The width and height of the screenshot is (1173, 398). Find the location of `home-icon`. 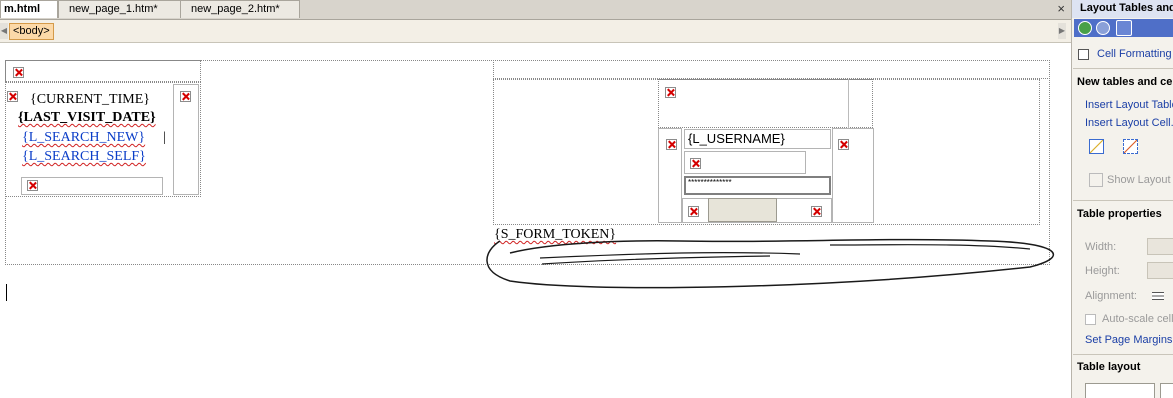

home-icon is located at coordinates (1124, 28).